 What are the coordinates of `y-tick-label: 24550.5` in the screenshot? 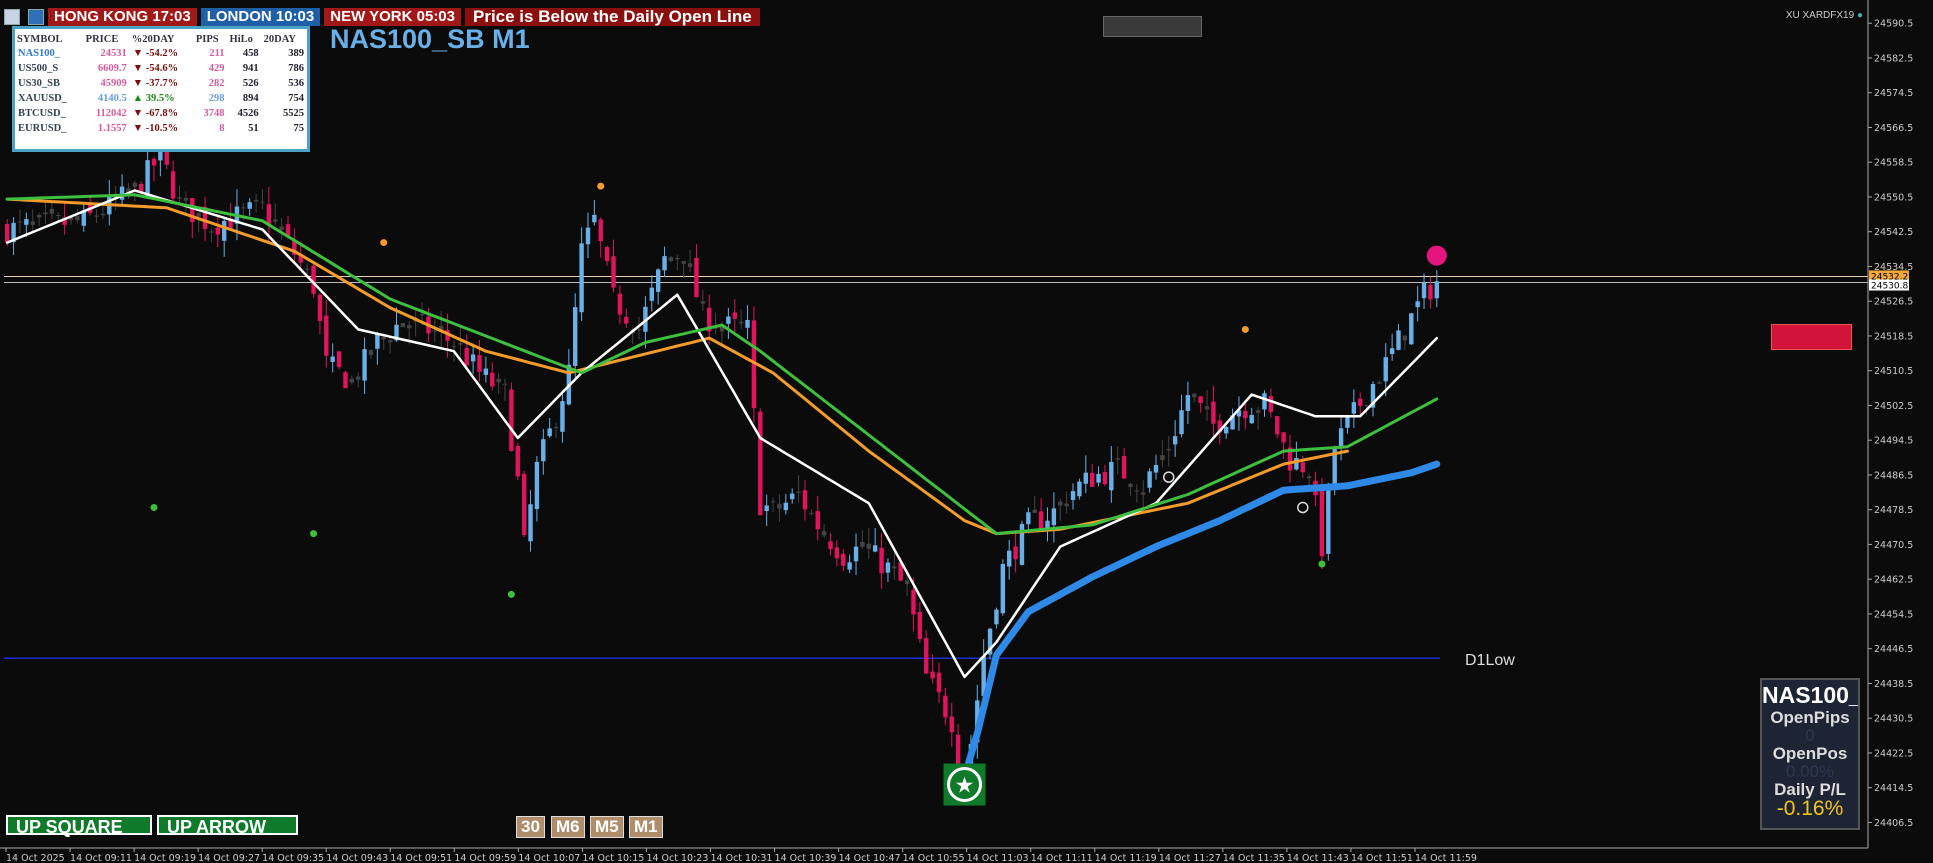 It's located at (1893, 197).